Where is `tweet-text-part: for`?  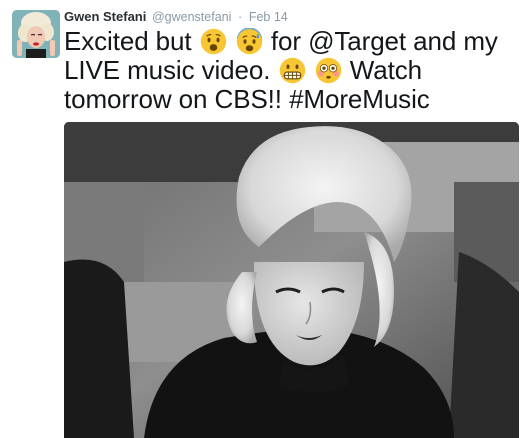
tweet-text-part: for is located at coordinates (285, 41).